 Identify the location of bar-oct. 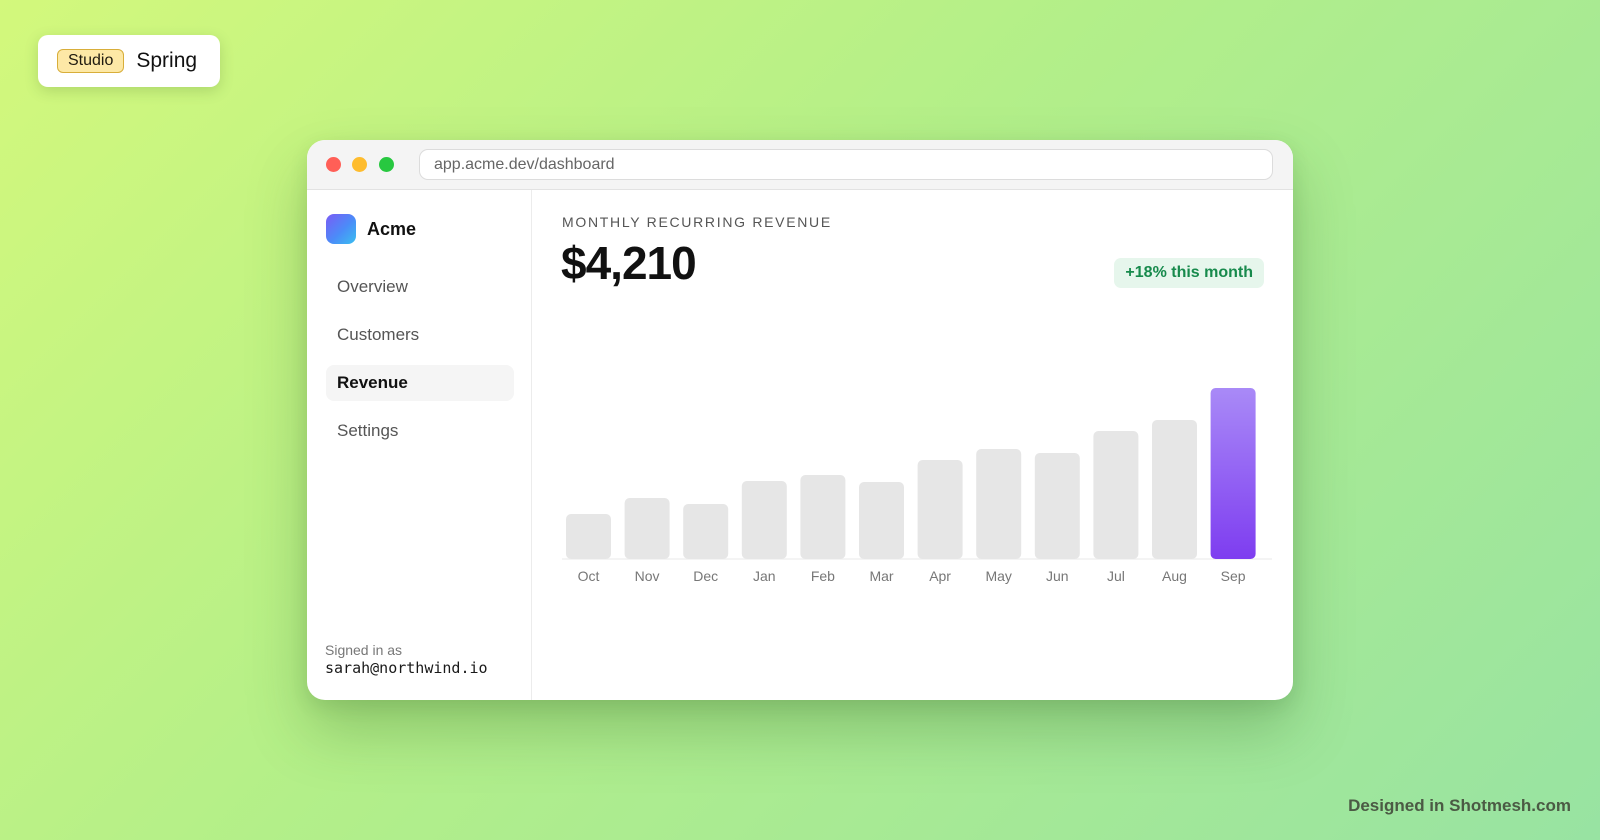
(588, 536).